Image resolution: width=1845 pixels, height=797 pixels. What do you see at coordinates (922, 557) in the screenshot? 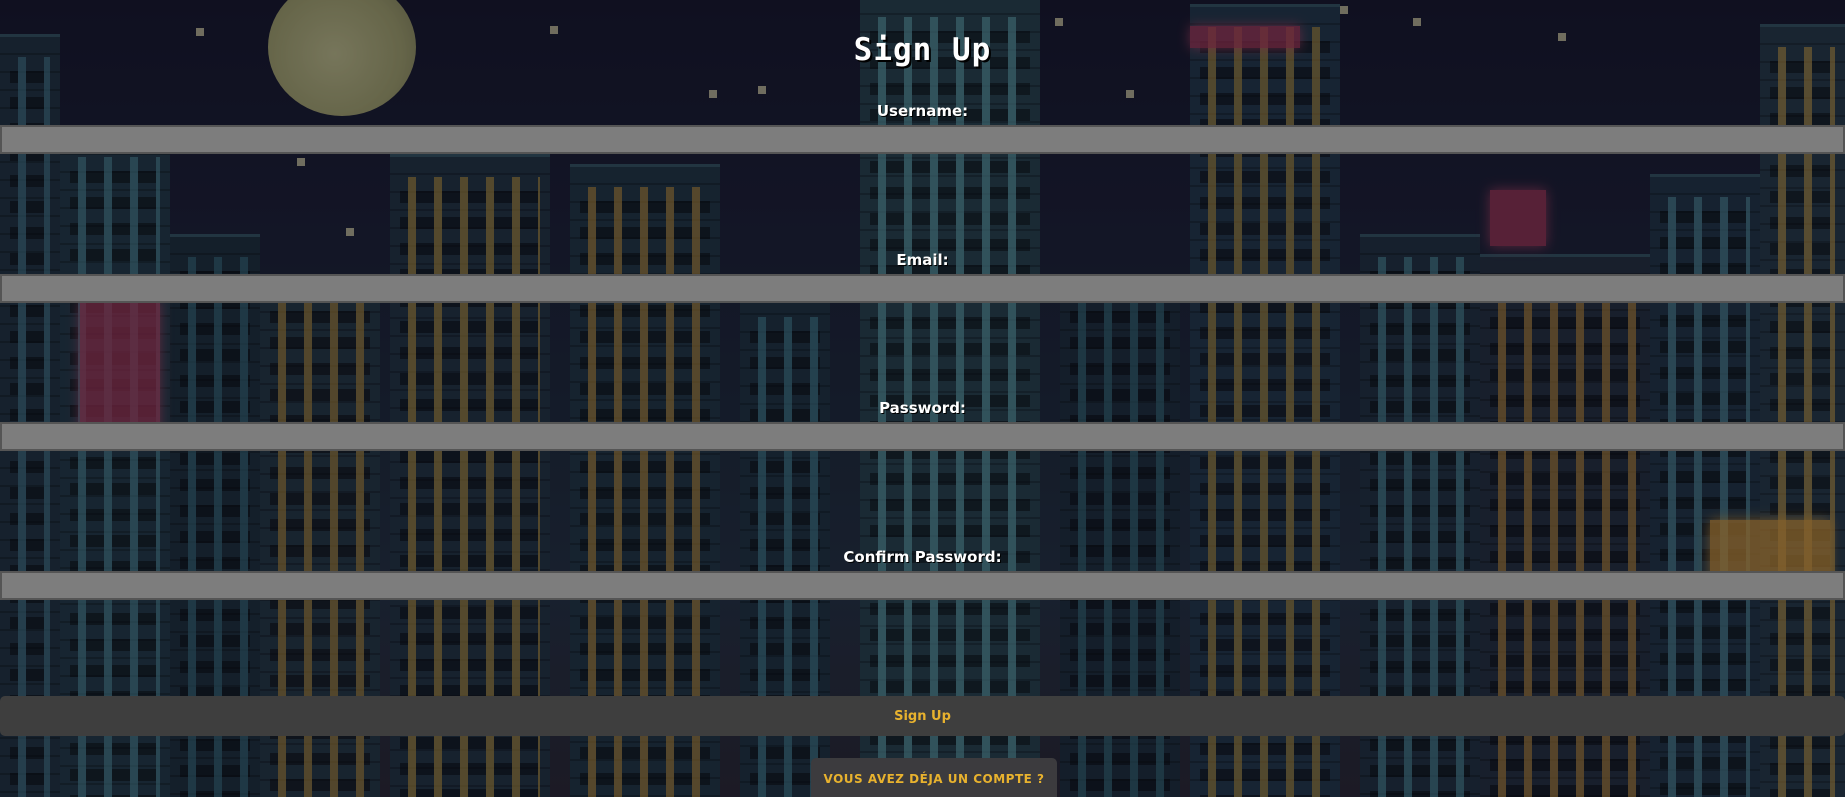
I see `confirm-password-label: Confirm Password:` at bounding box center [922, 557].